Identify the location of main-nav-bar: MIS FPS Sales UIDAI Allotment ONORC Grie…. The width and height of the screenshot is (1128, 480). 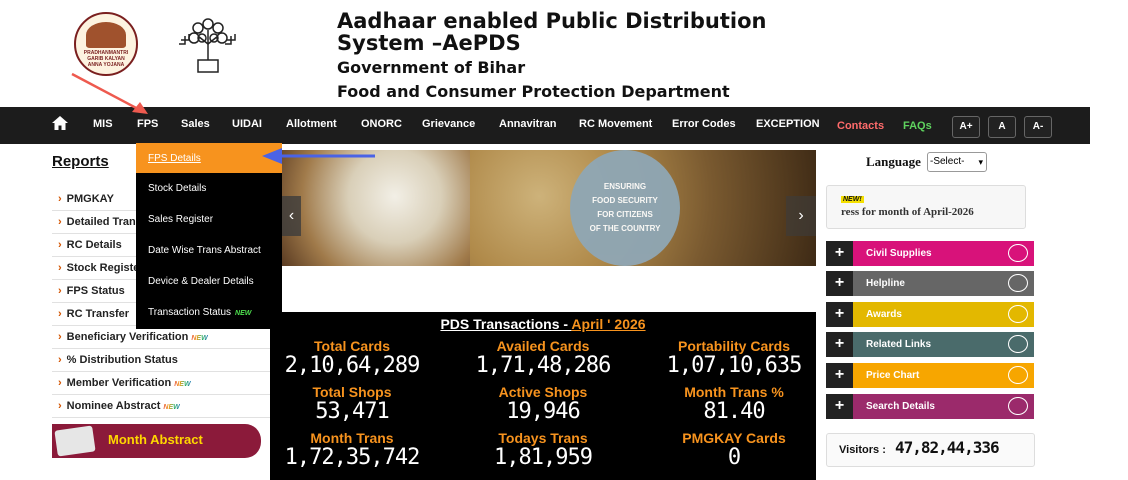
(545, 125).